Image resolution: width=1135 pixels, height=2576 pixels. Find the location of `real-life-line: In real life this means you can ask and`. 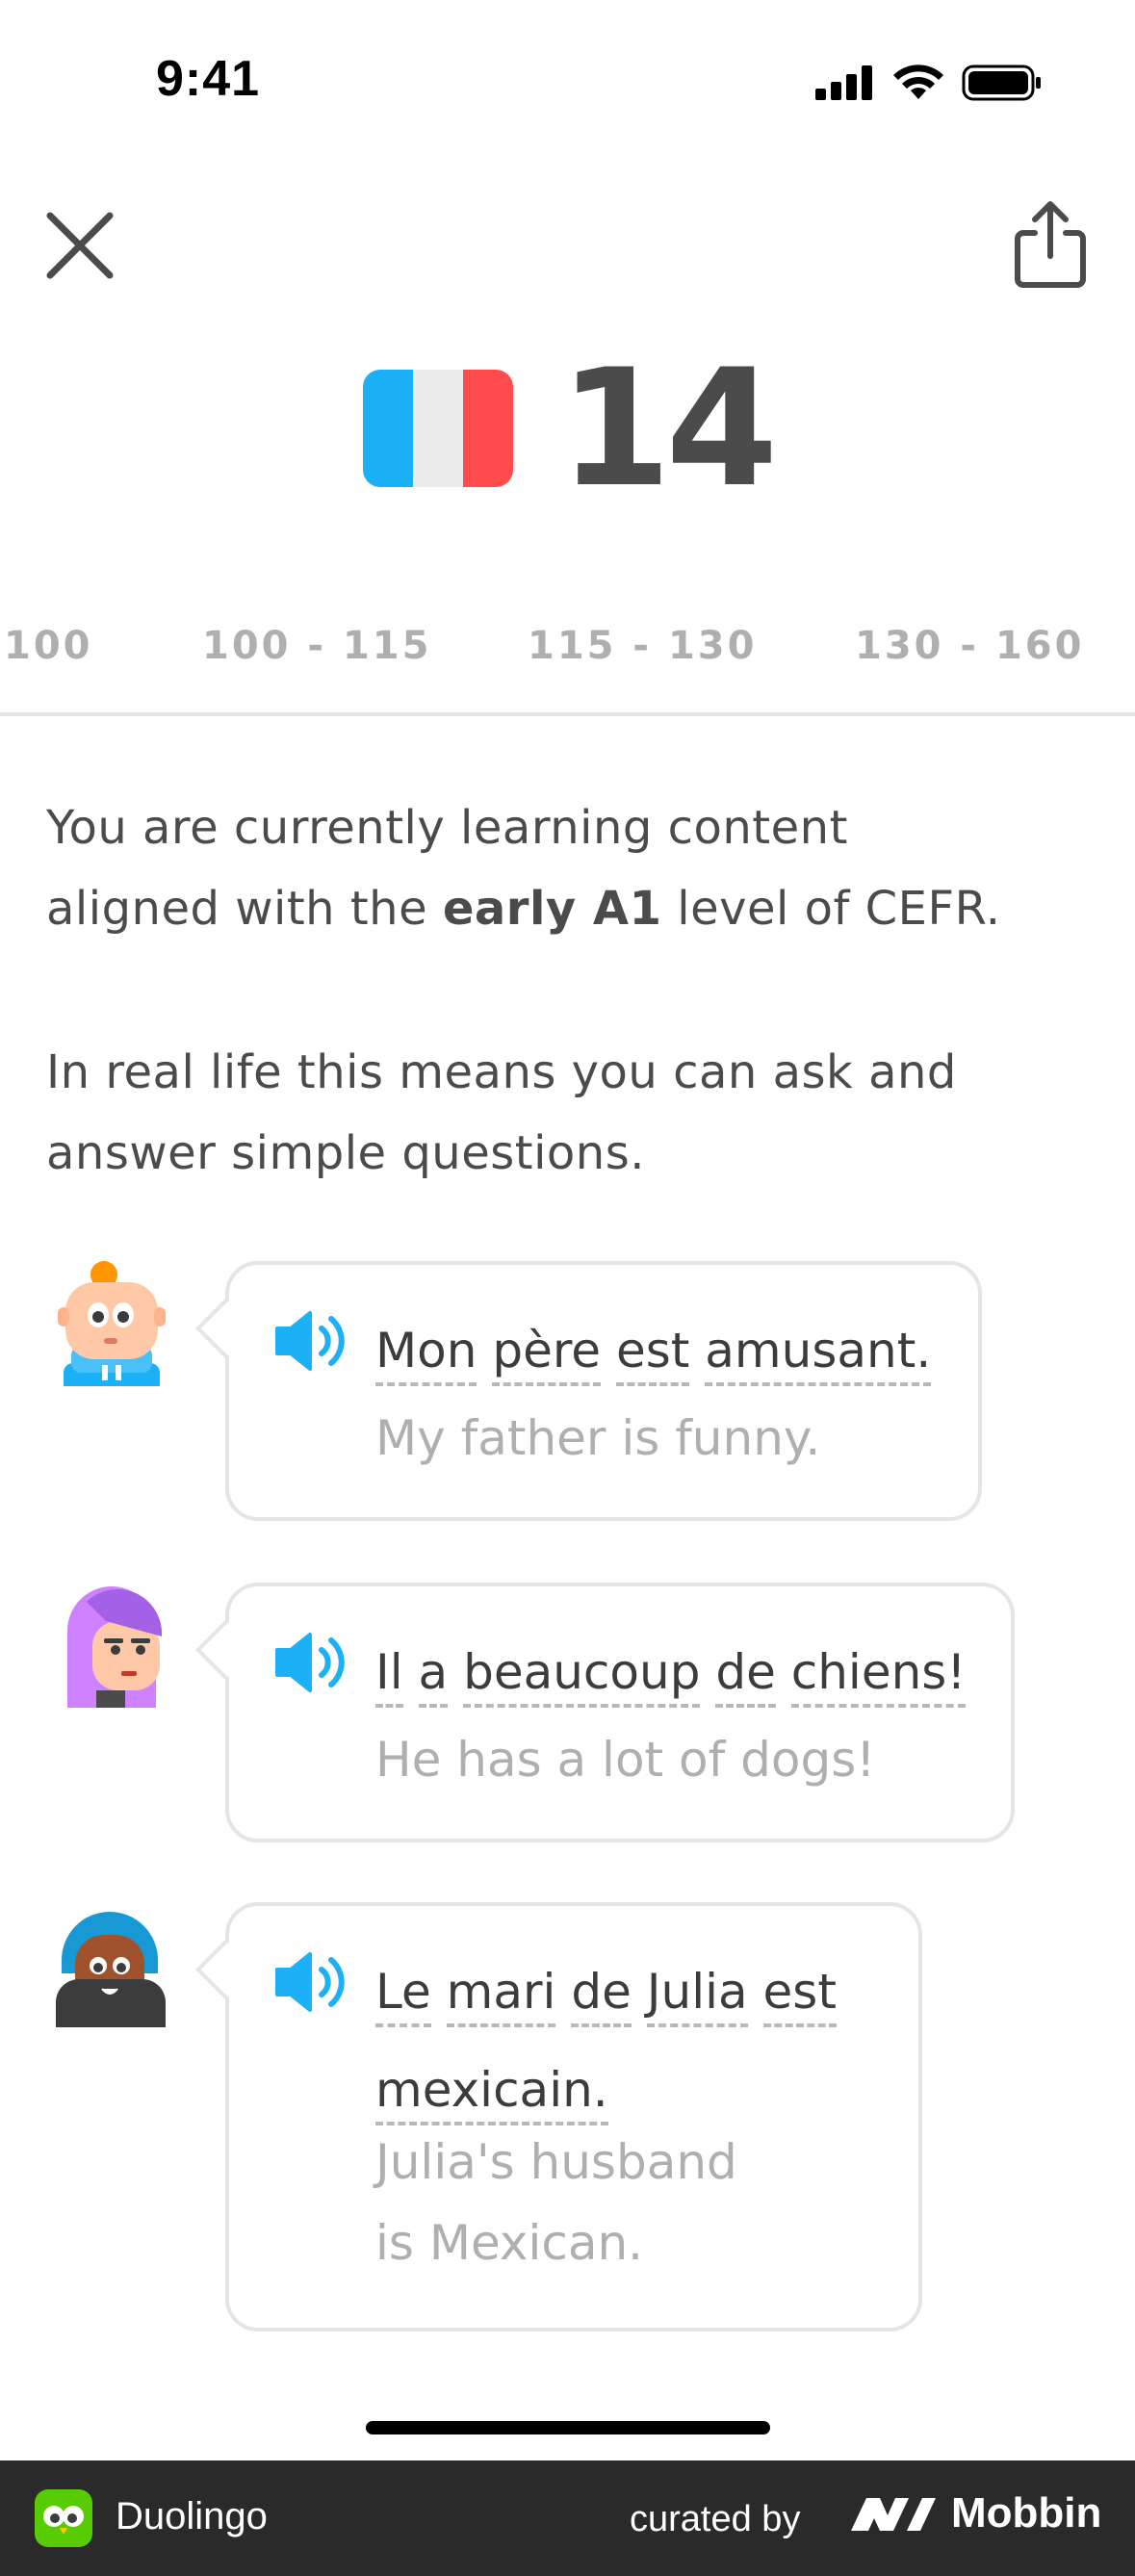

real-life-line: In real life this means you can ask and is located at coordinates (501, 1072).